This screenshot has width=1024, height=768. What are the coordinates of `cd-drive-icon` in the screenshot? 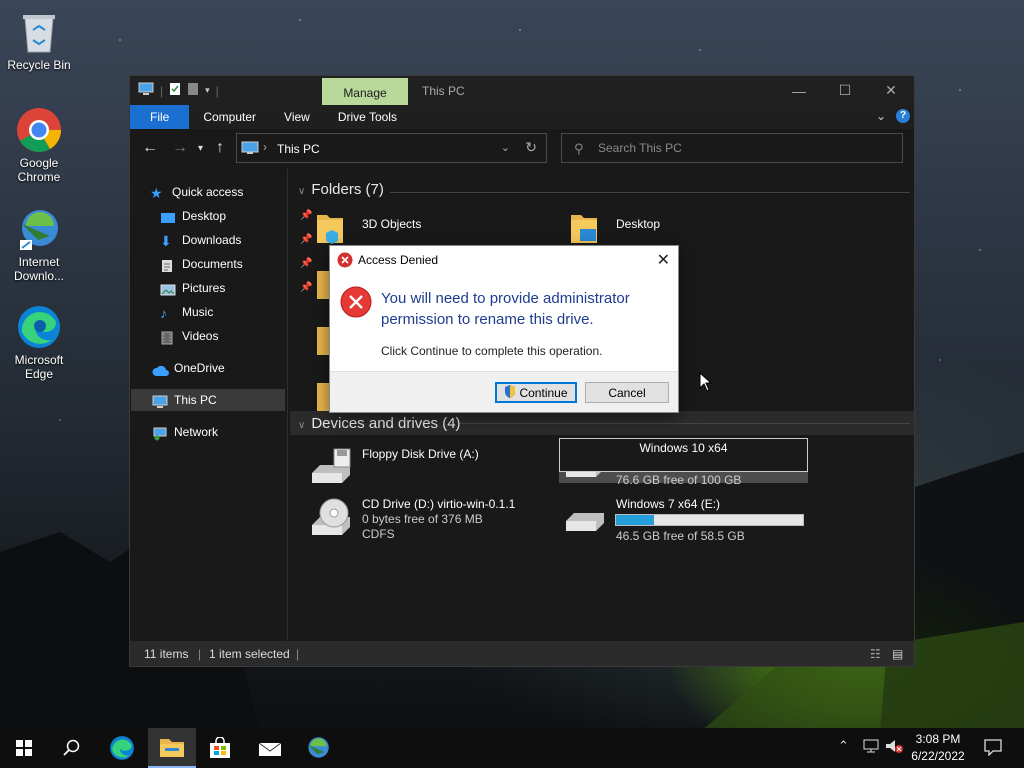 It's located at (333, 518).